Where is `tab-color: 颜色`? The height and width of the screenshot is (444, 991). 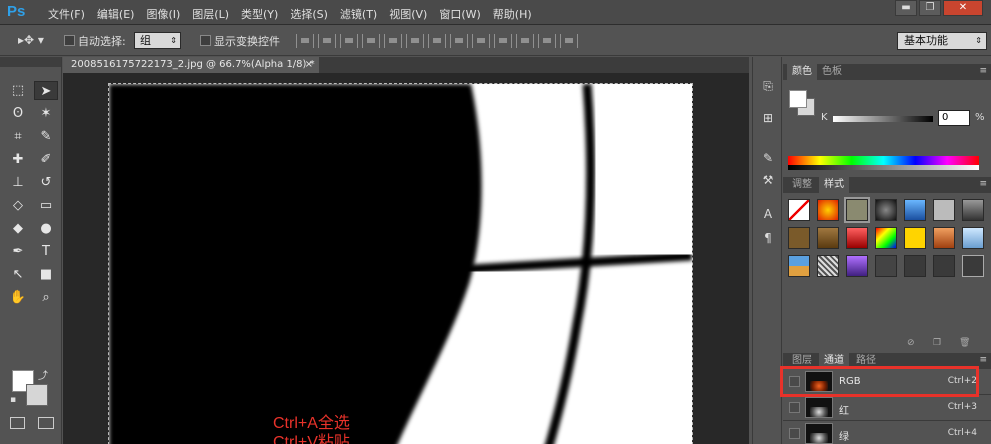
tab-color: 颜色 is located at coordinates (802, 72).